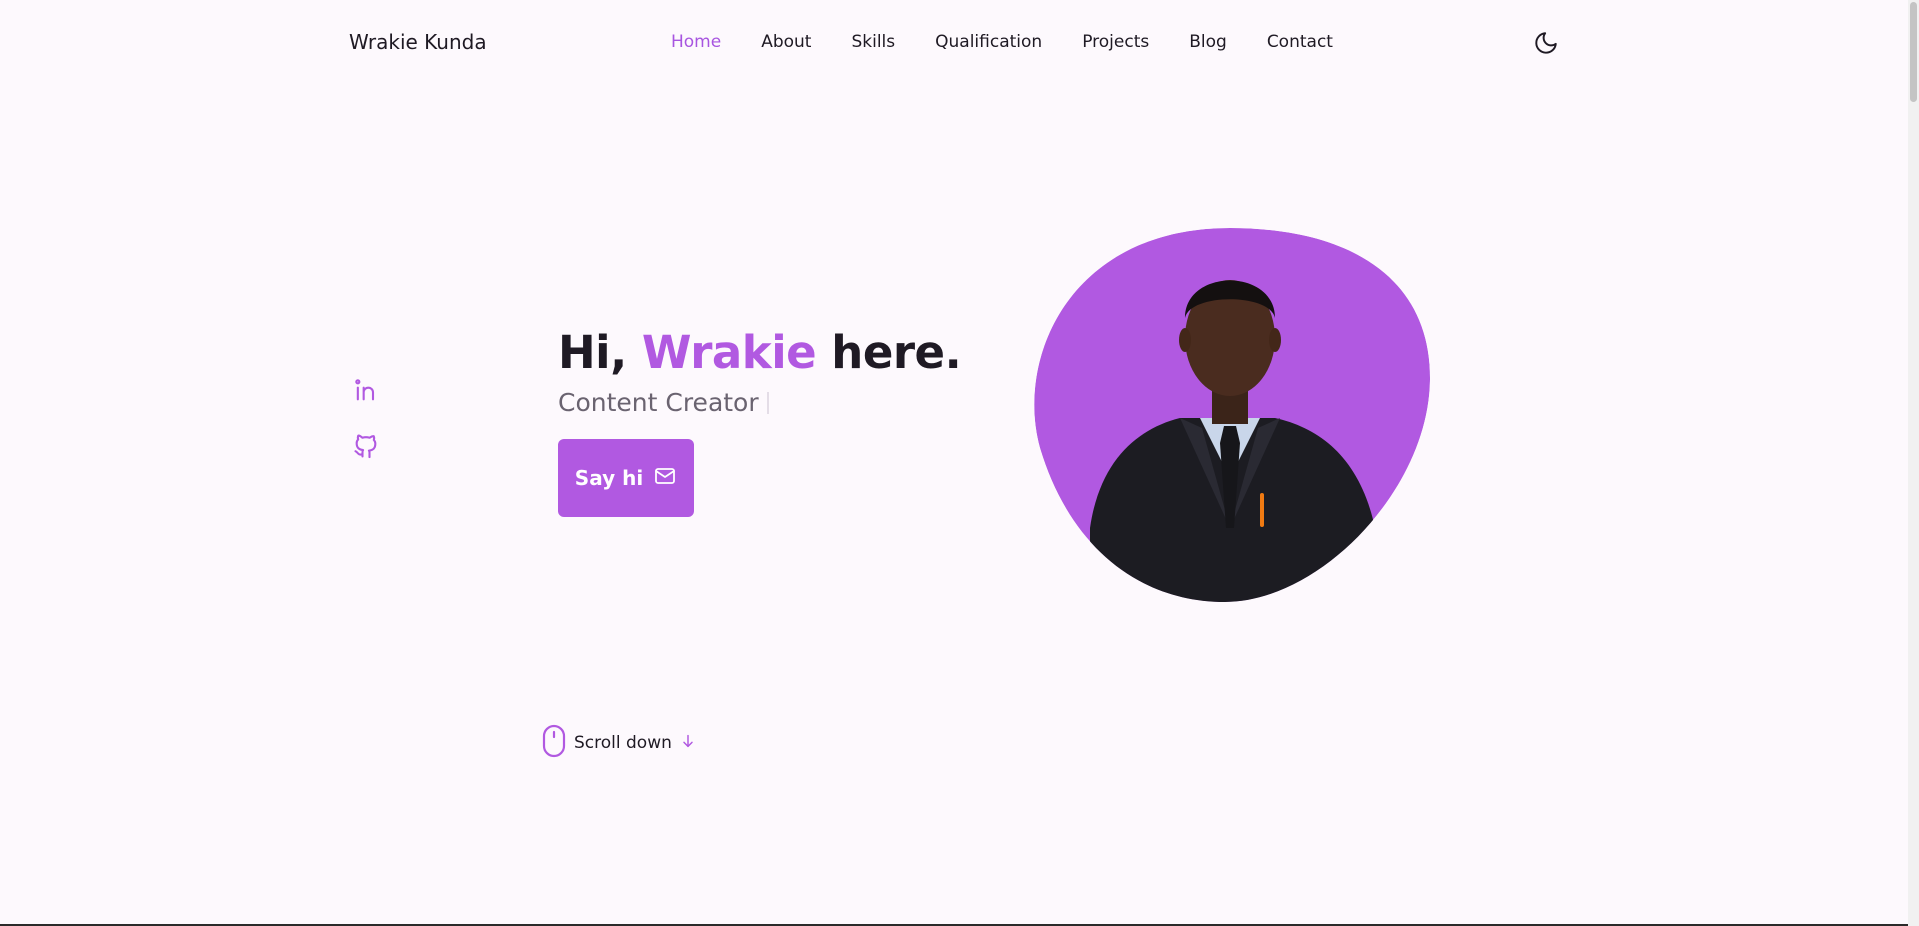  What do you see at coordinates (767, 403) in the screenshot?
I see `typing-caret` at bounding box center [767, 403].